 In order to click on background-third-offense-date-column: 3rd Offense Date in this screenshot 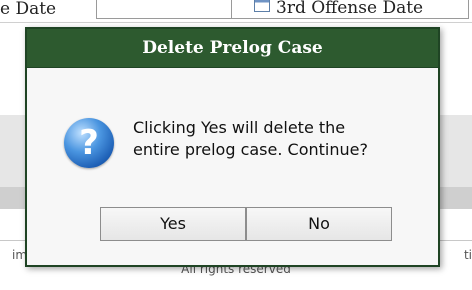, I will do `click(350, 9)`.